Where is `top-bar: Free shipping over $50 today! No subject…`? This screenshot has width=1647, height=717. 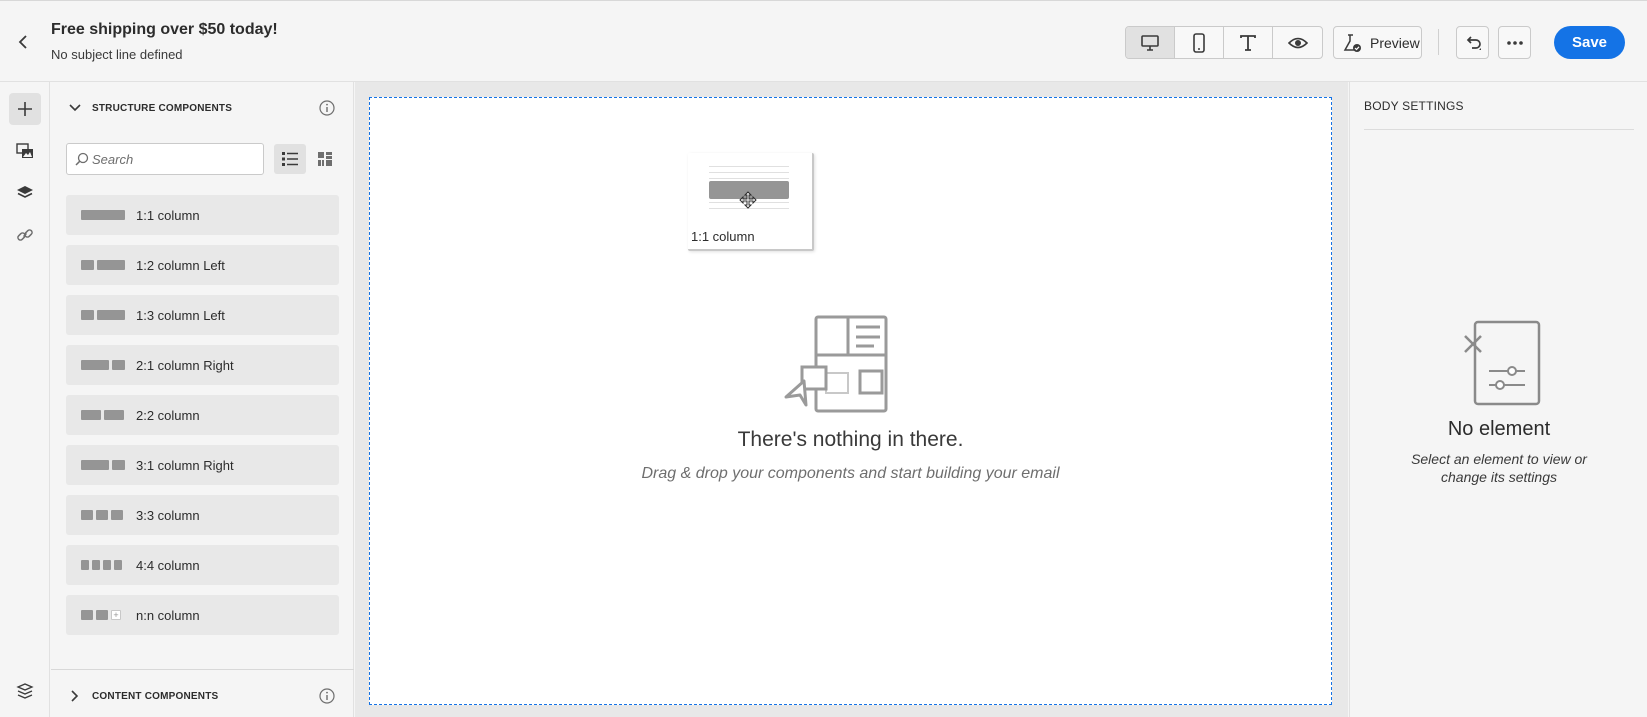 top-bar: Free shipping over $50 today! No subject… is located at coordinates (823, 41).